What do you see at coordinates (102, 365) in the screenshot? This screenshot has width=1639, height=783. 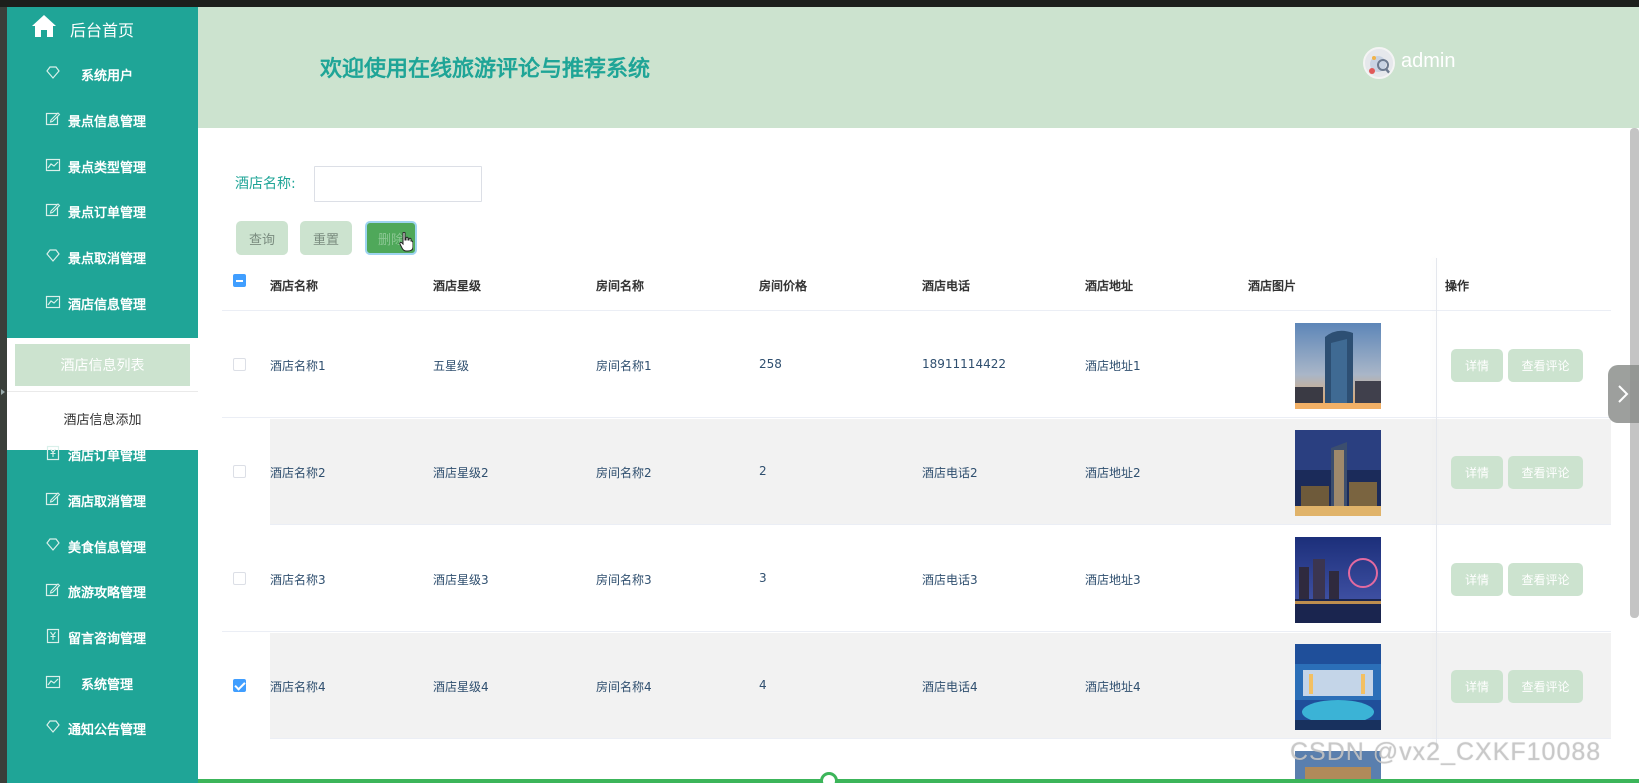 I see `submenu-item-hotel-list: 酒店信息列表` at bounding box center [102, 365].